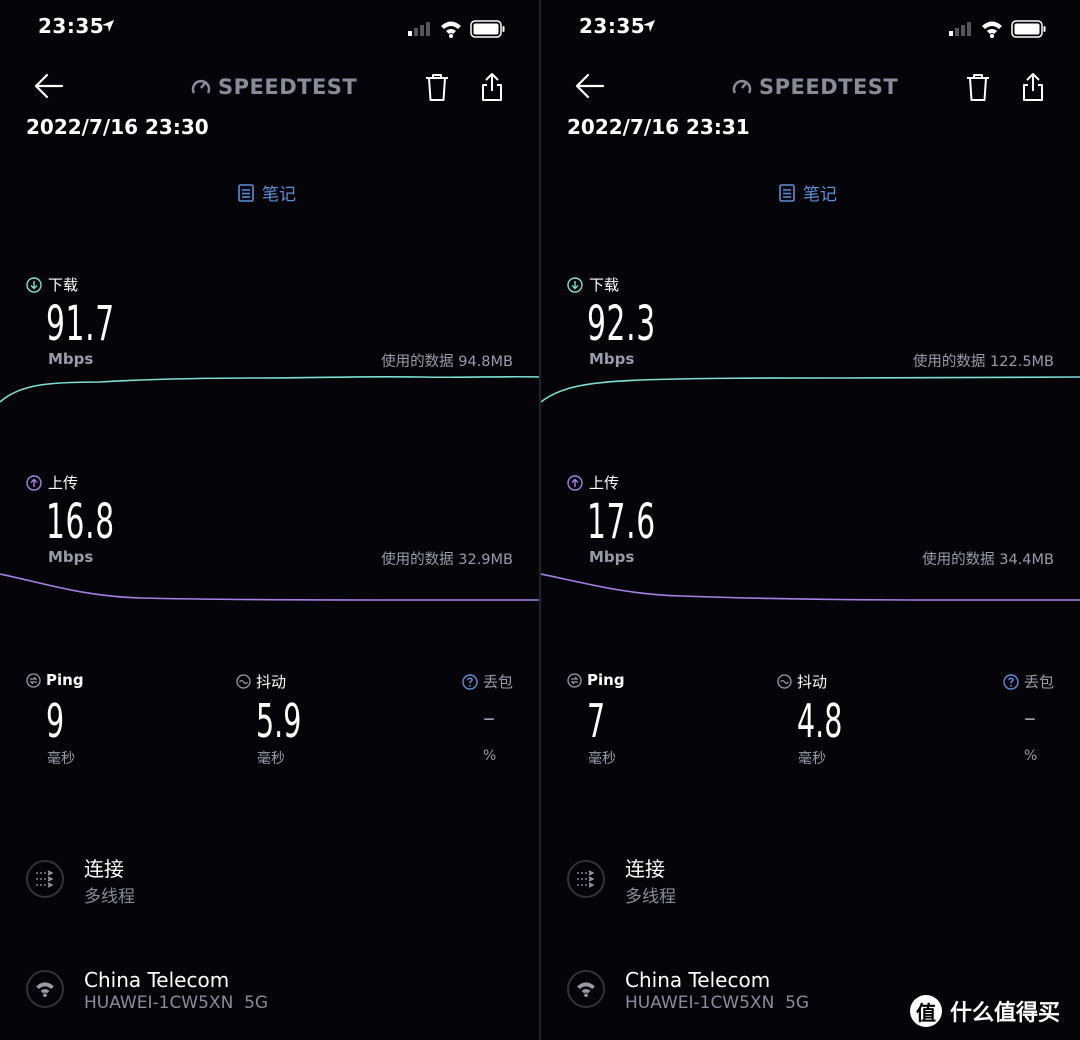  I want to click on jitter-unit: 毫秒, so click(271, 759).